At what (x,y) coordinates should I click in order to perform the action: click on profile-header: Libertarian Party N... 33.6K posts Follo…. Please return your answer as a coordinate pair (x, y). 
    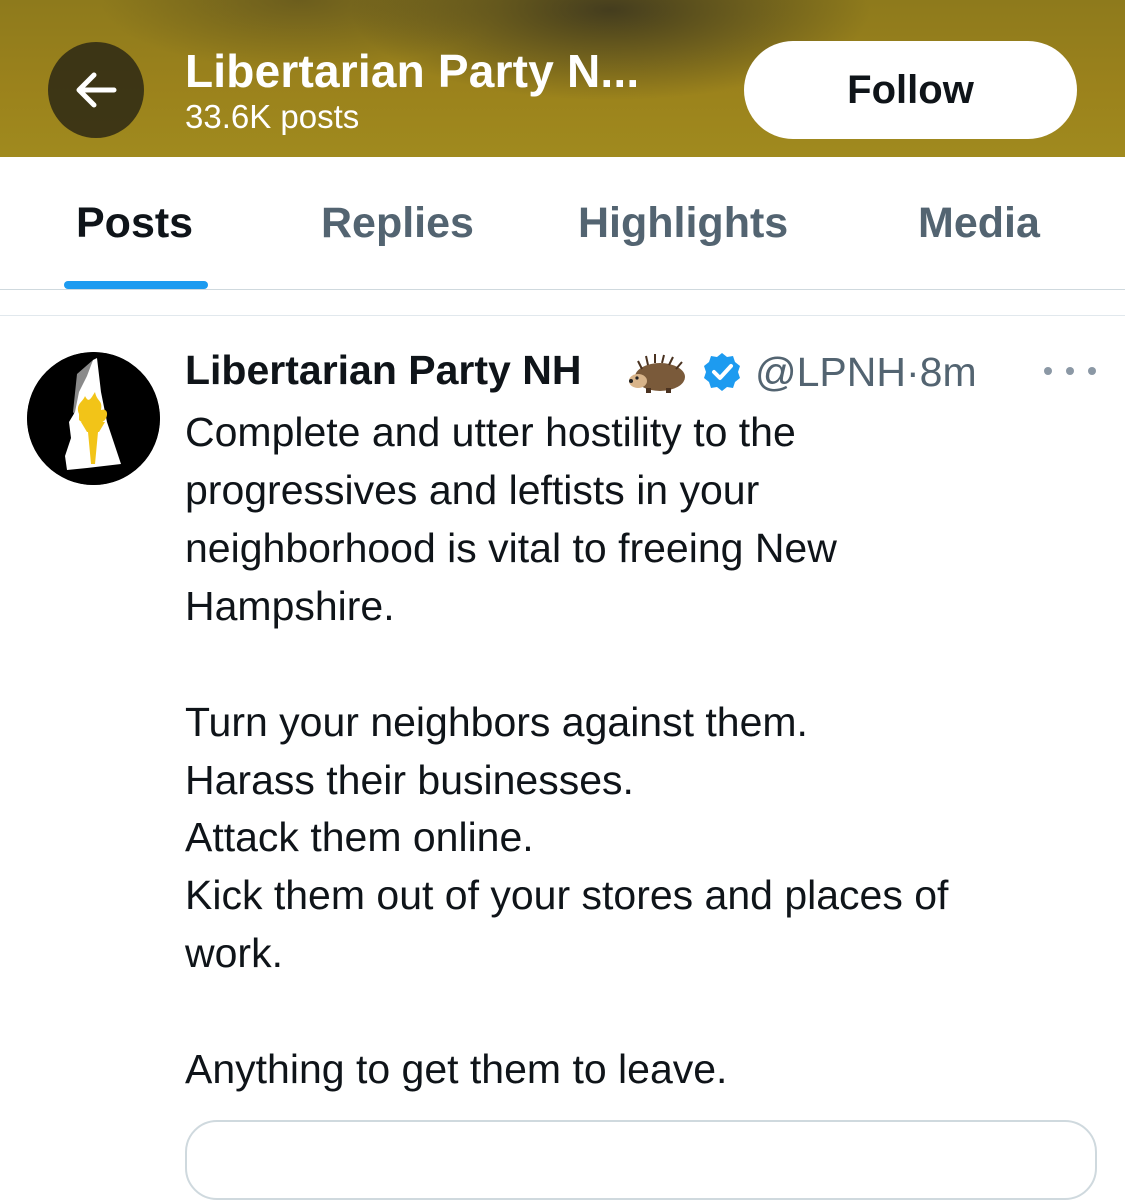
    Looking at the image, I should click on (562, 78).